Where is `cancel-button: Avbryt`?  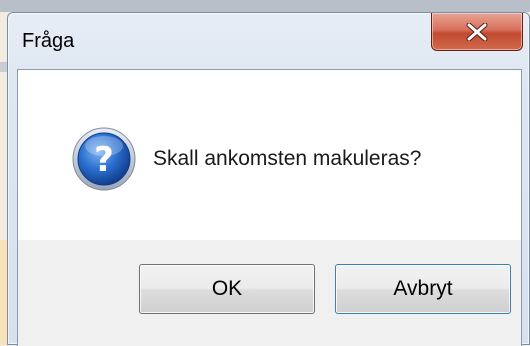
cancel-button: Avbryt is located at coordinates (423, 289).